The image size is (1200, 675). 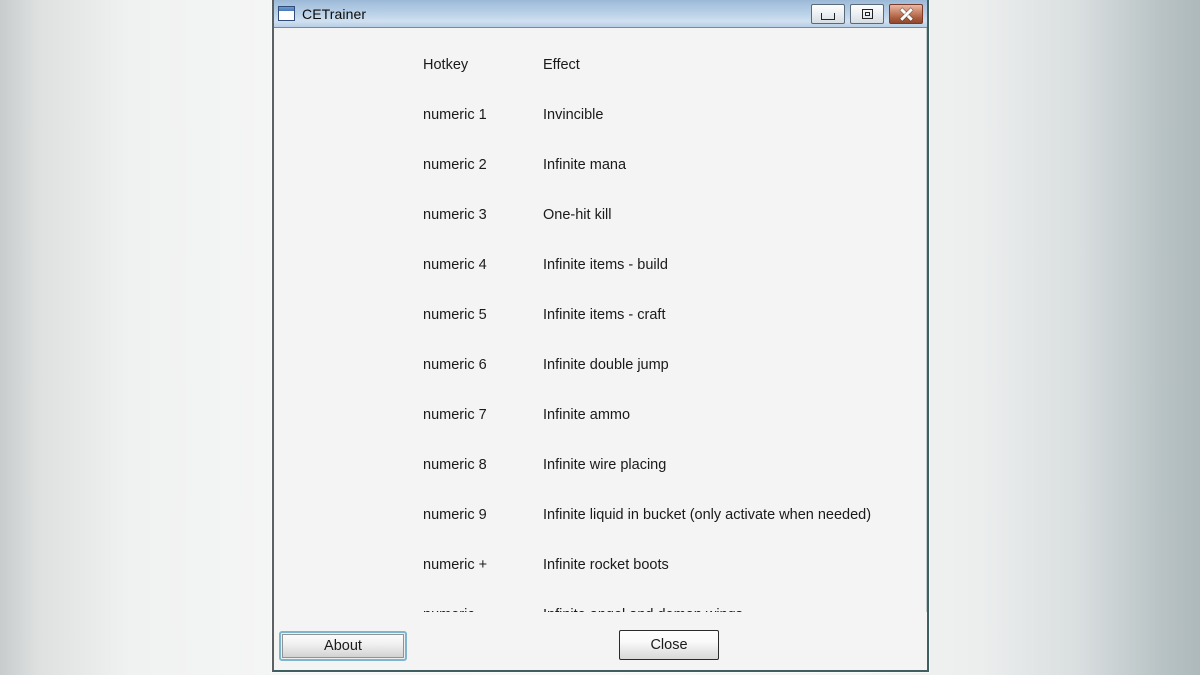 I want to click on header-hotkey: Hotkey, so click(x=446, y=65).